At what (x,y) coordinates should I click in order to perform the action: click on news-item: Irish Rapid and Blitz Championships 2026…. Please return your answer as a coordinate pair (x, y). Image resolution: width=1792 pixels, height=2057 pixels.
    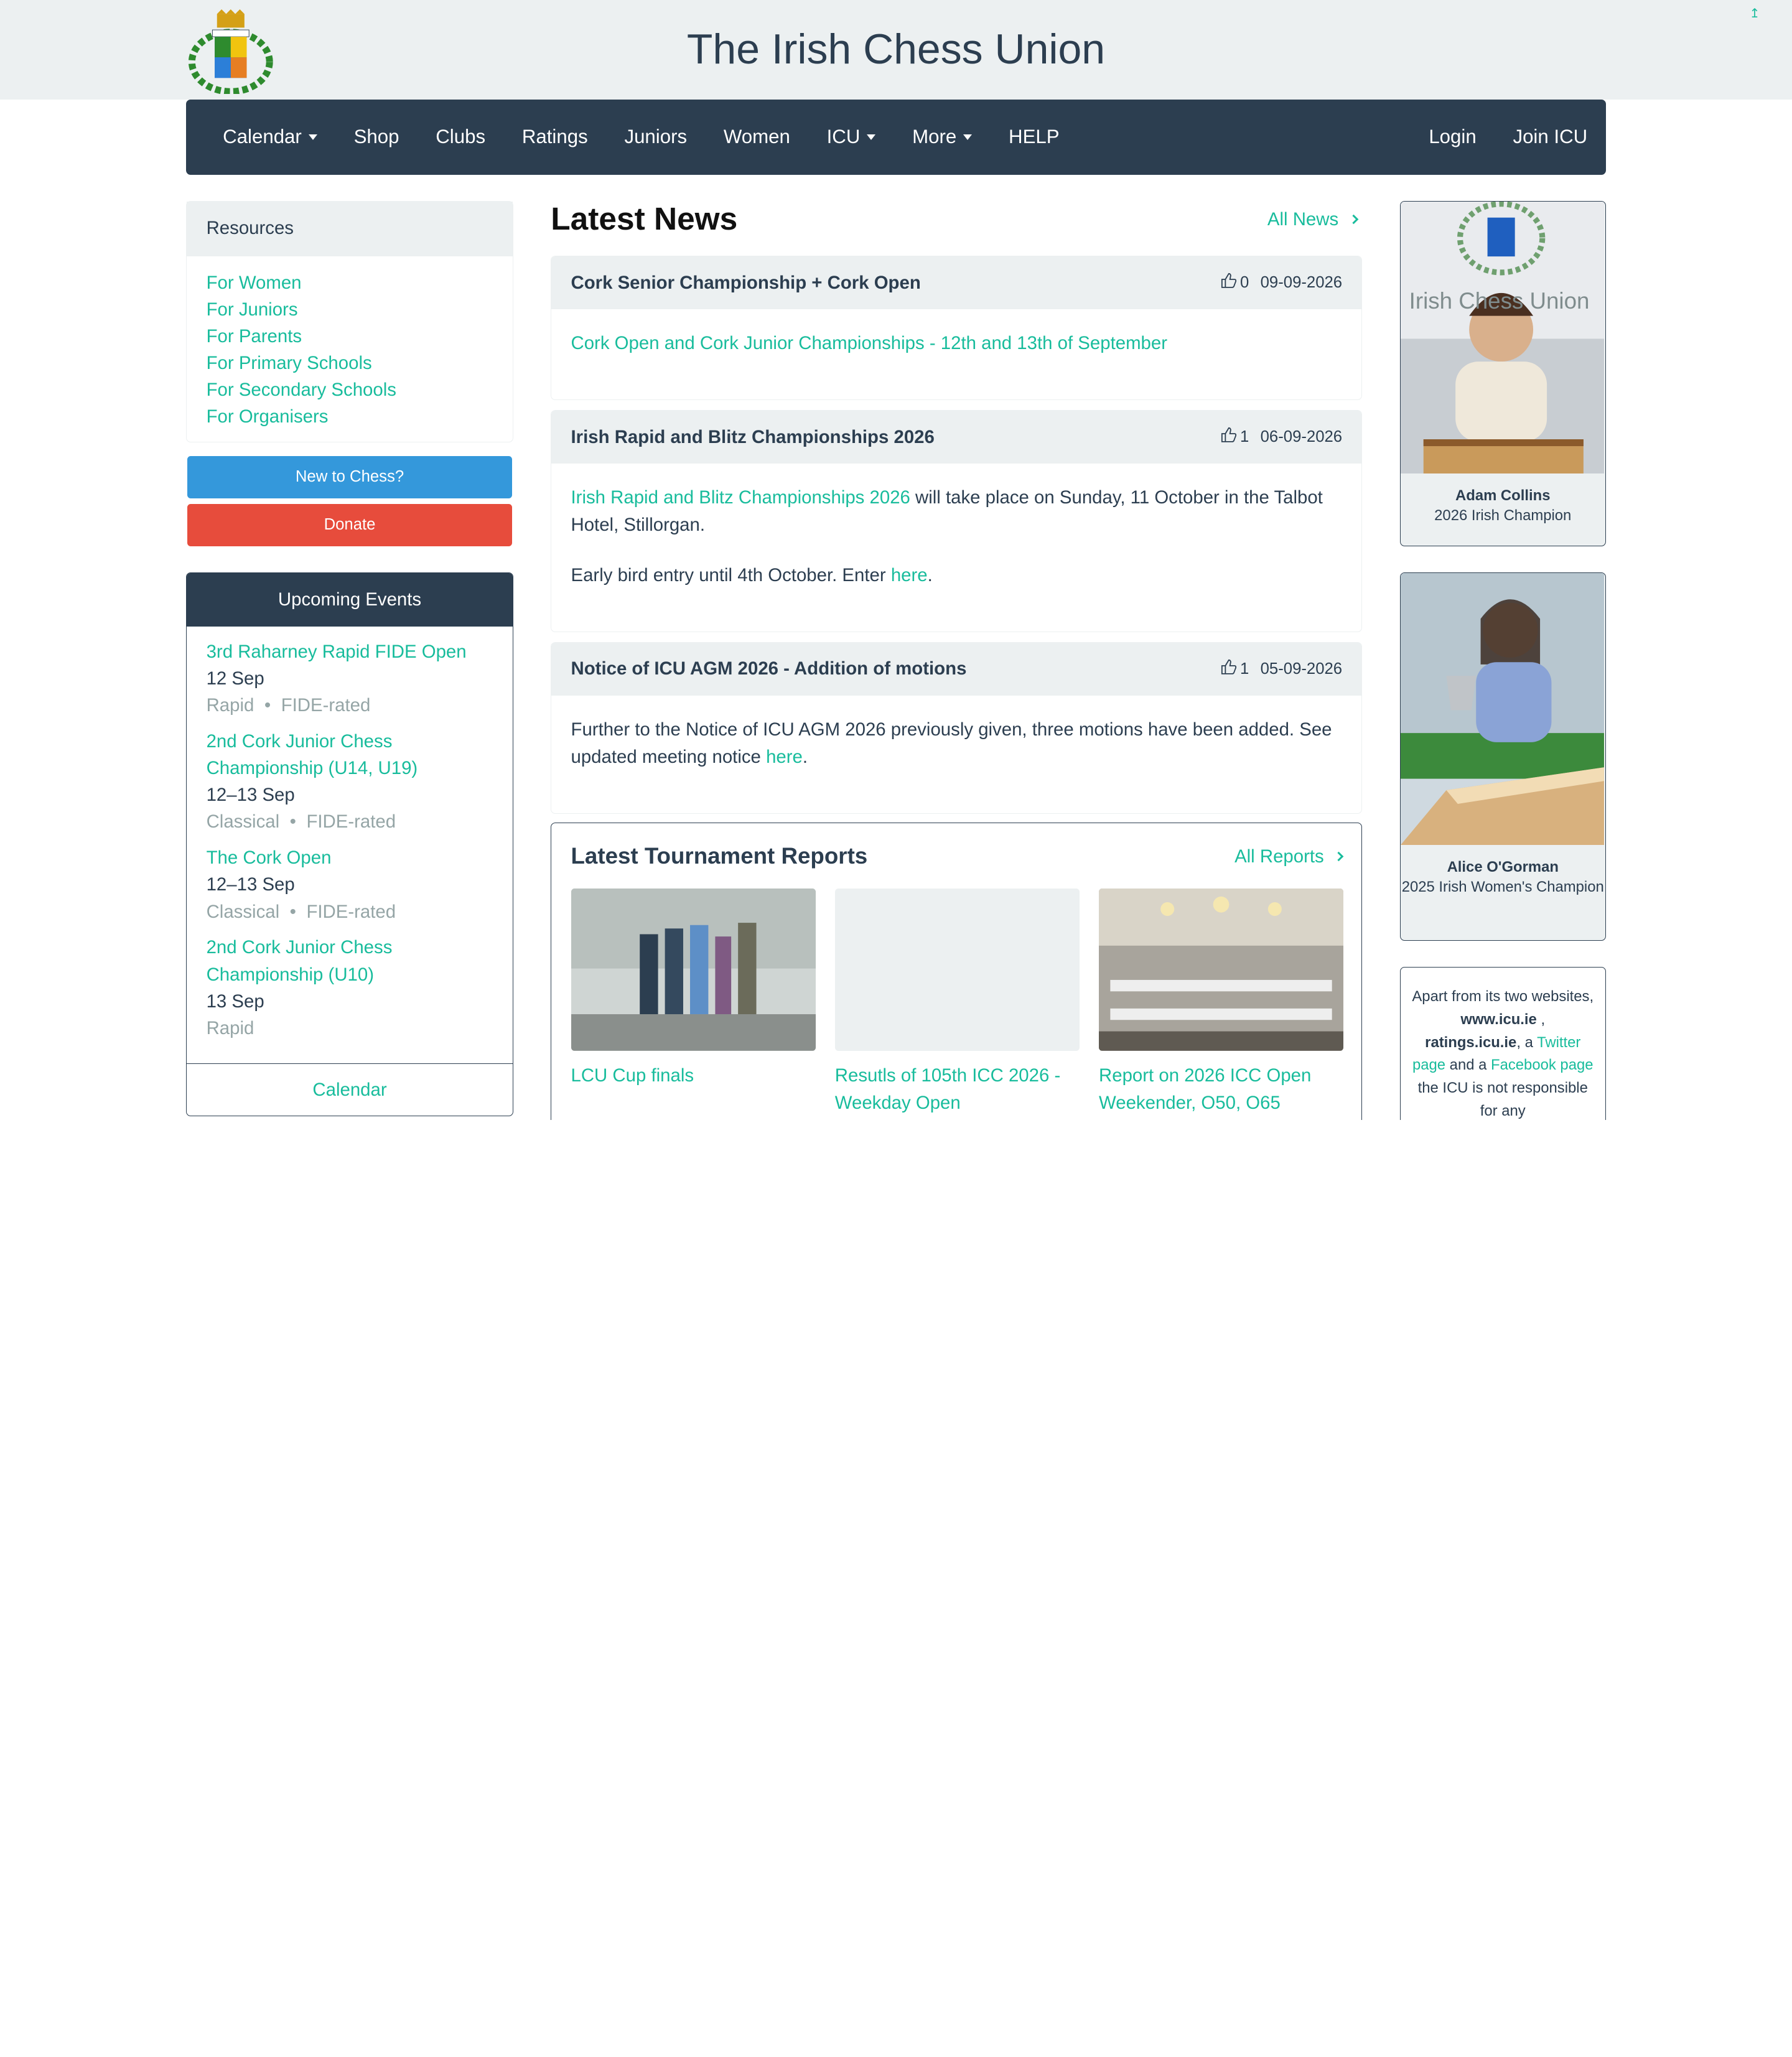
    Looking at the image, I should click on (957, 521).